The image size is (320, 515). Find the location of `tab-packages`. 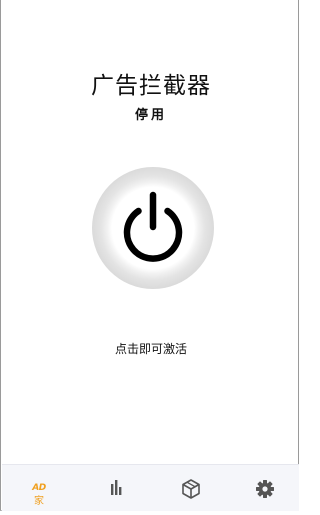

tab-packages is located at coordinates (191, 488).